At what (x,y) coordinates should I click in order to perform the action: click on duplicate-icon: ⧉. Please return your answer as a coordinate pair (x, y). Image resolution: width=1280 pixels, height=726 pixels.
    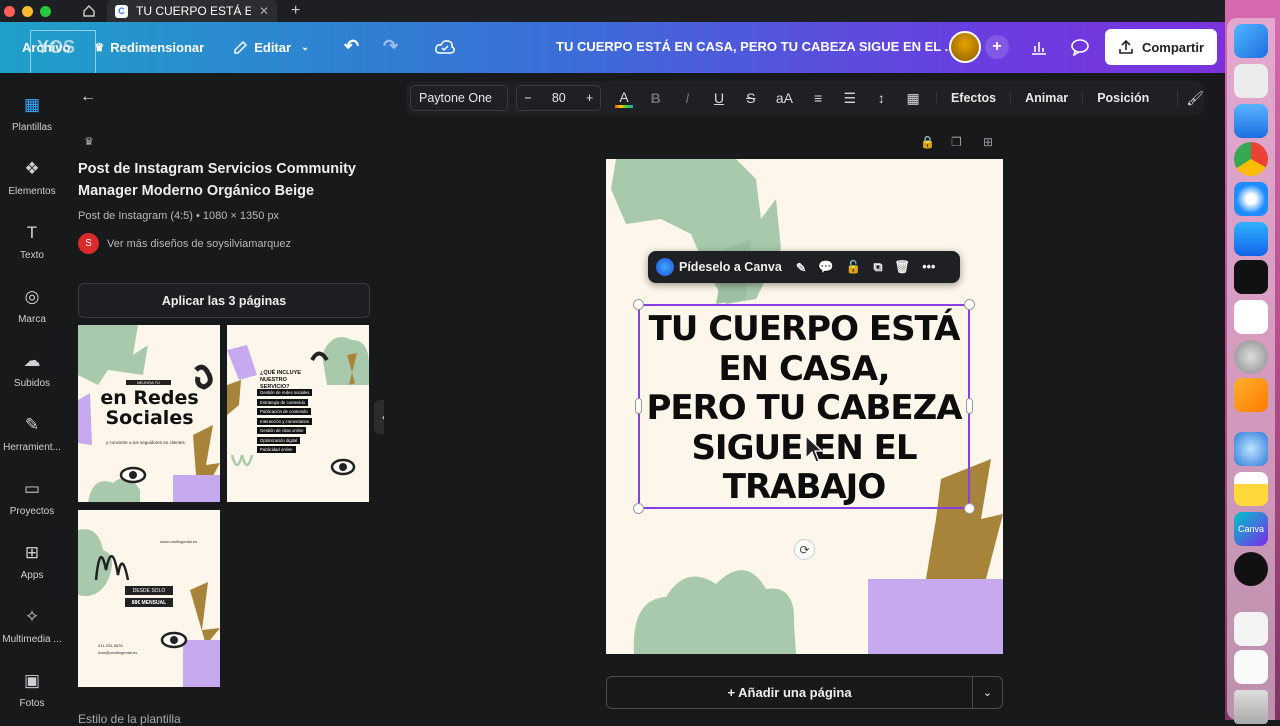
    Looking at the image, I should click on (877, 267).